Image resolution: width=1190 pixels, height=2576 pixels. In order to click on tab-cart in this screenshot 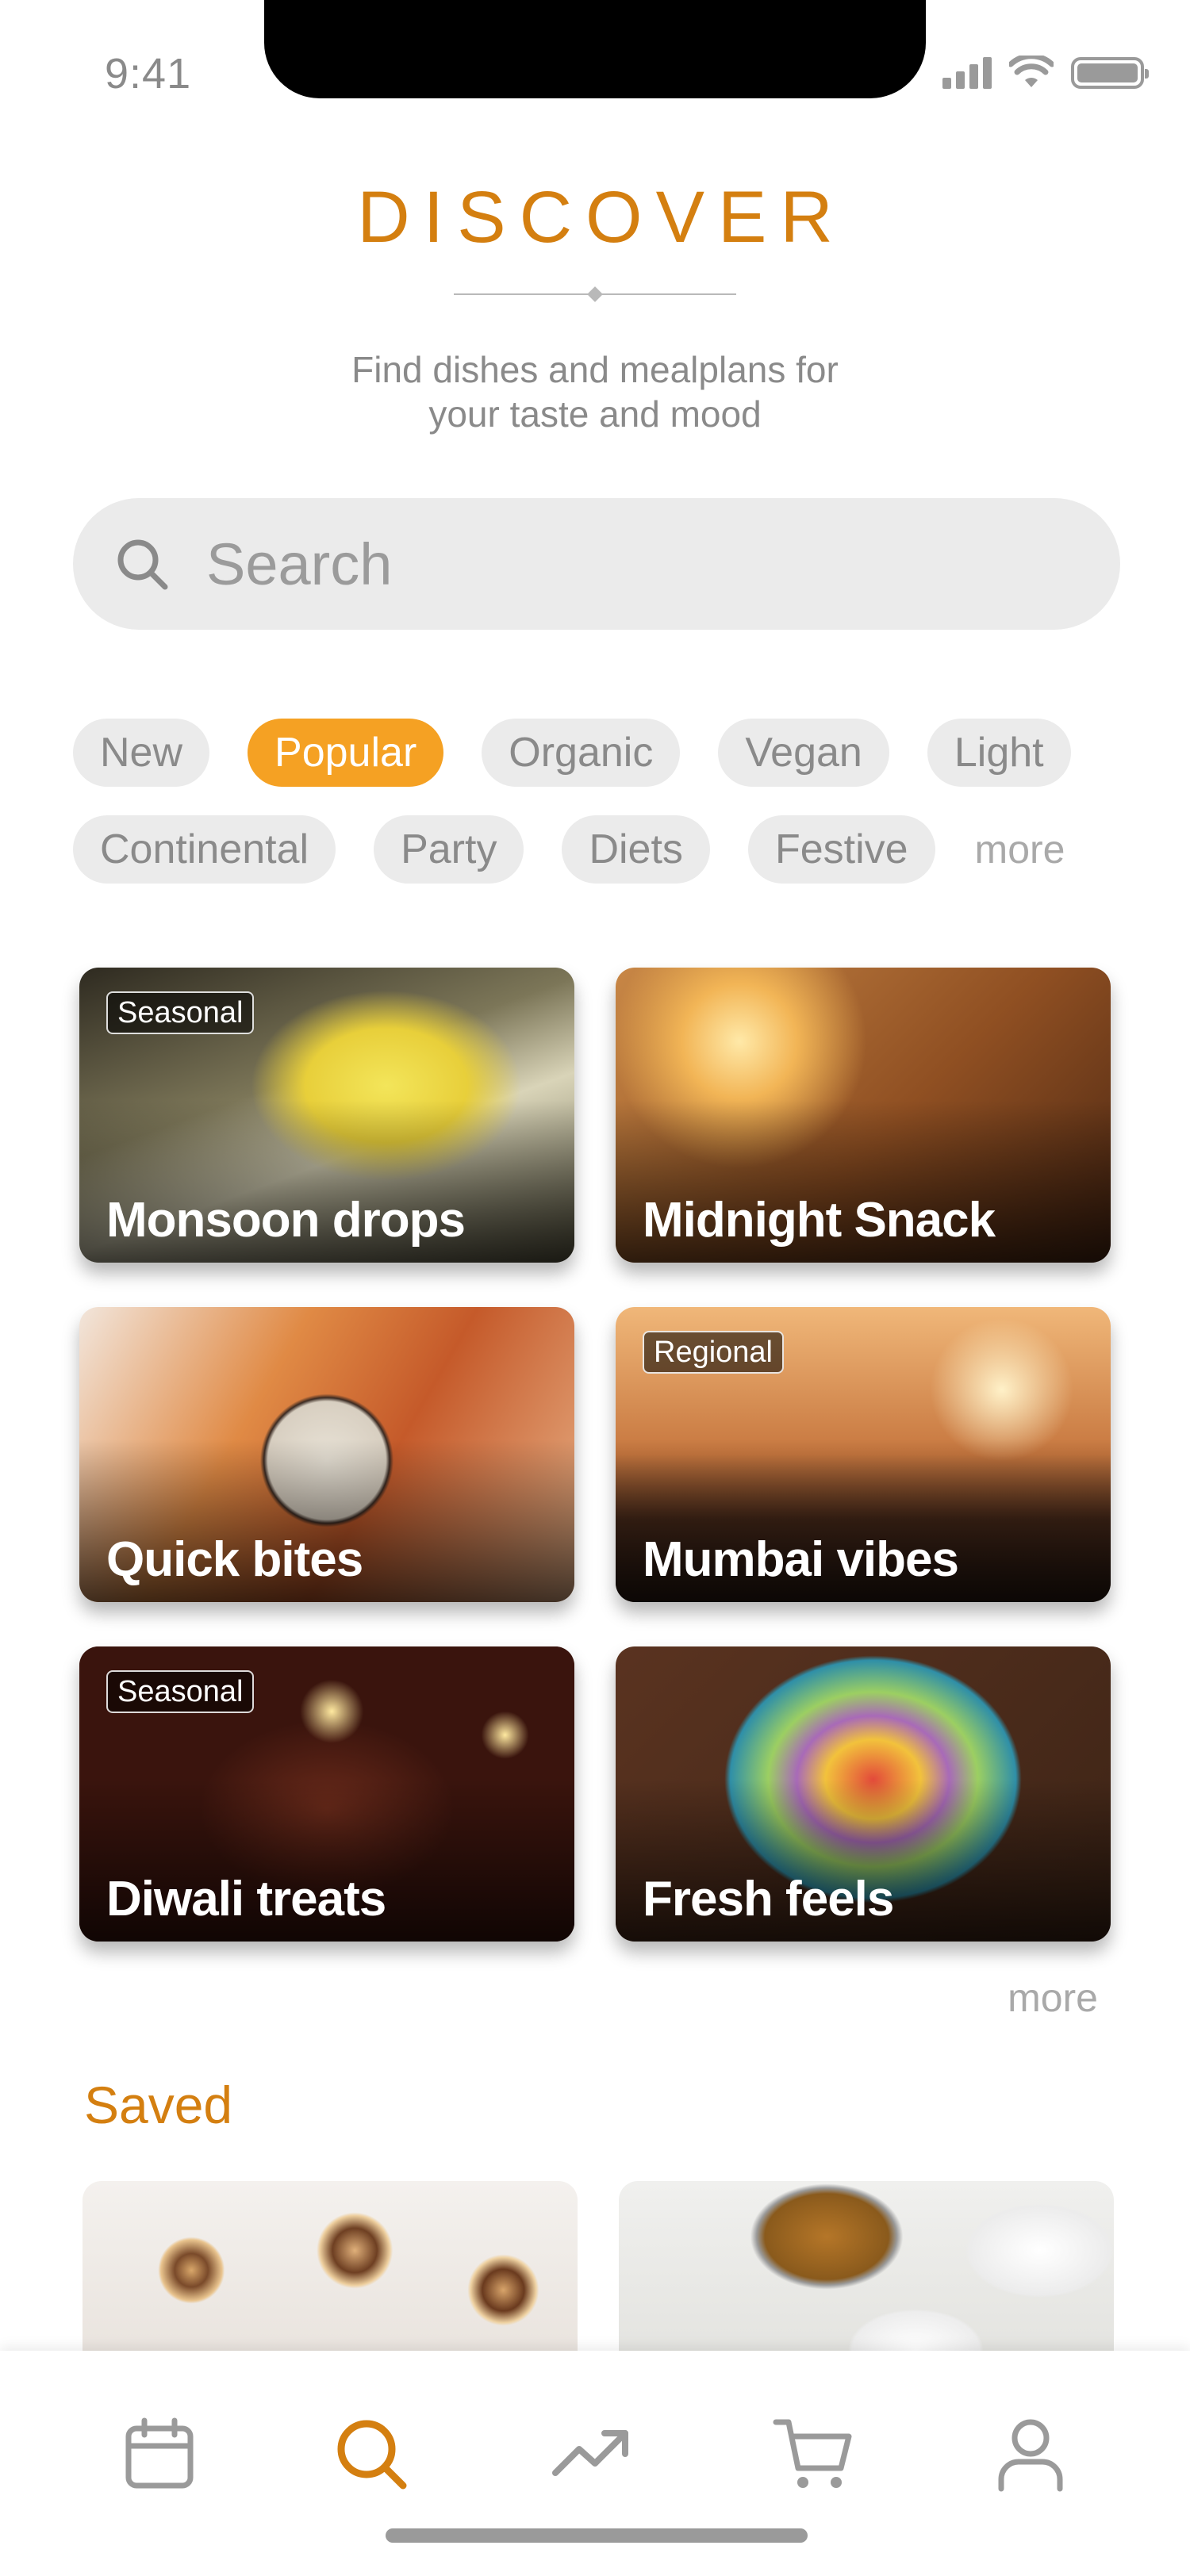, I will do `click(814, 2454)`.